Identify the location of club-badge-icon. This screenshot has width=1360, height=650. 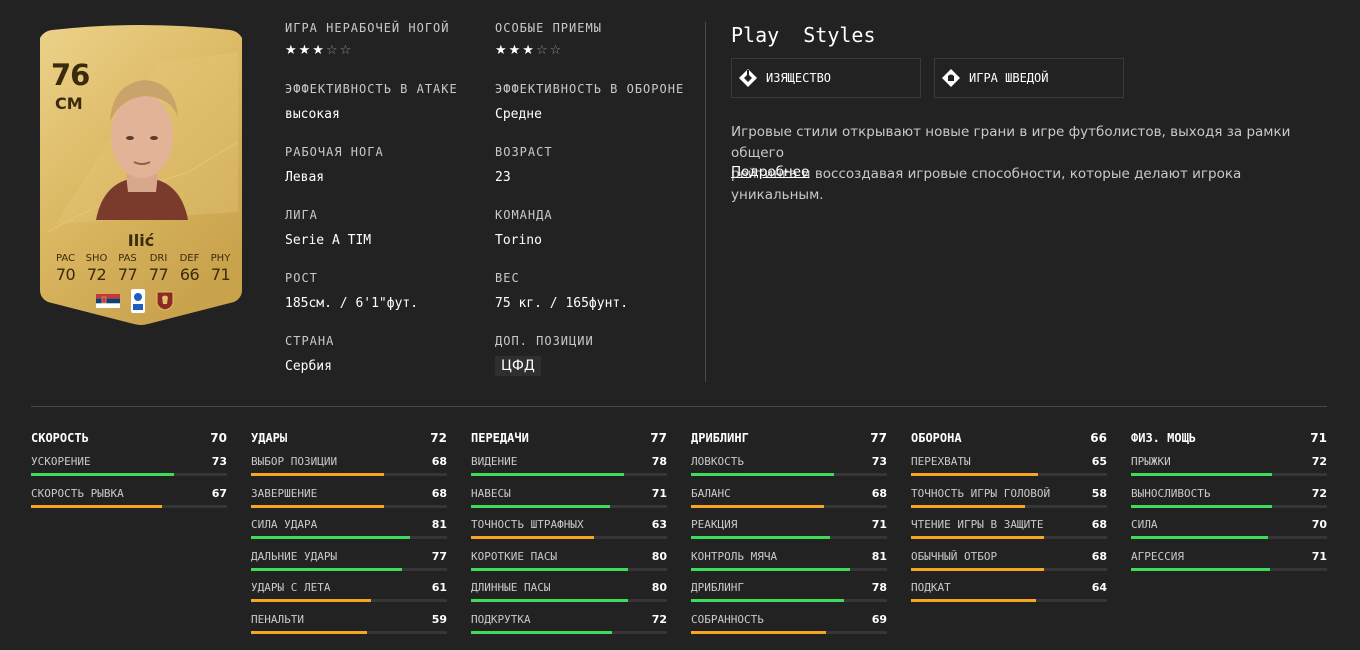
(165, 301).